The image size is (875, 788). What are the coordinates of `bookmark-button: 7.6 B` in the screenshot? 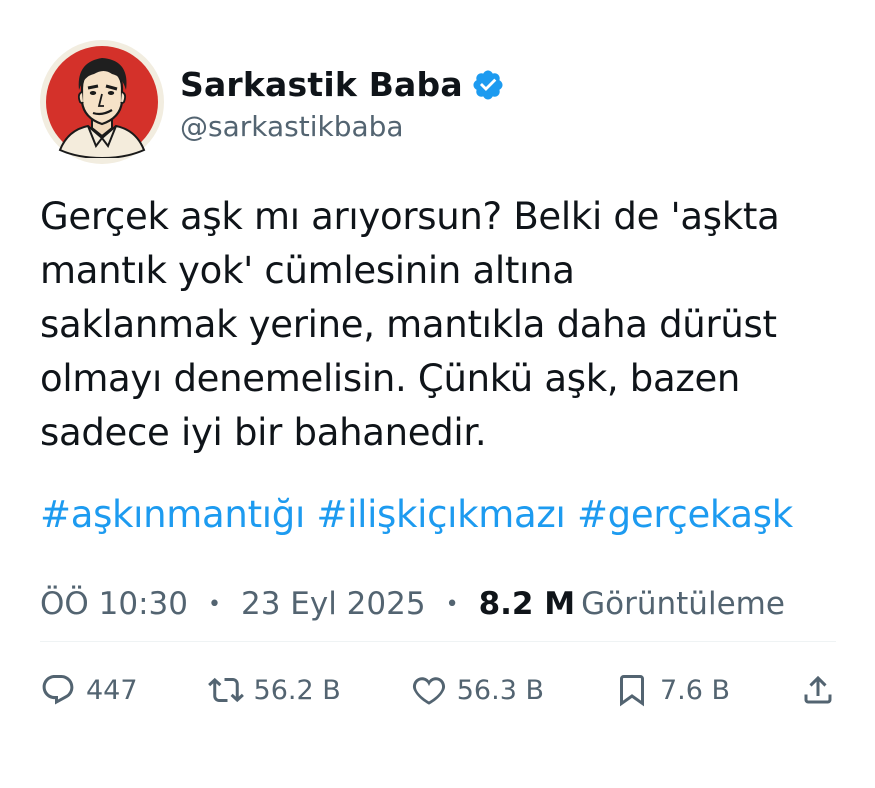 It's located at (672, 690).